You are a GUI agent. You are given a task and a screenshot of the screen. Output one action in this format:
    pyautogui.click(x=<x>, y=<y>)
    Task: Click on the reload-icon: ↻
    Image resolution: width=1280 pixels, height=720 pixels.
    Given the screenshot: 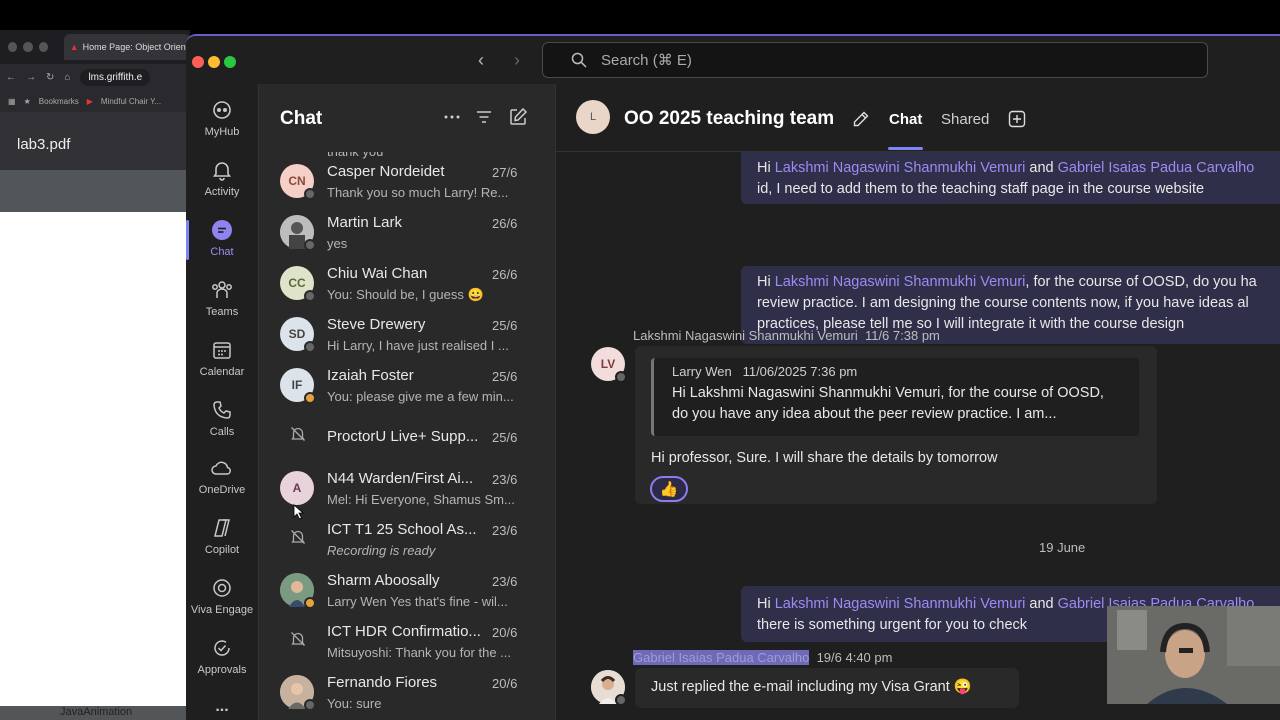 What is the action you would take?
    pyautogui.click(x=50, y=77)
    